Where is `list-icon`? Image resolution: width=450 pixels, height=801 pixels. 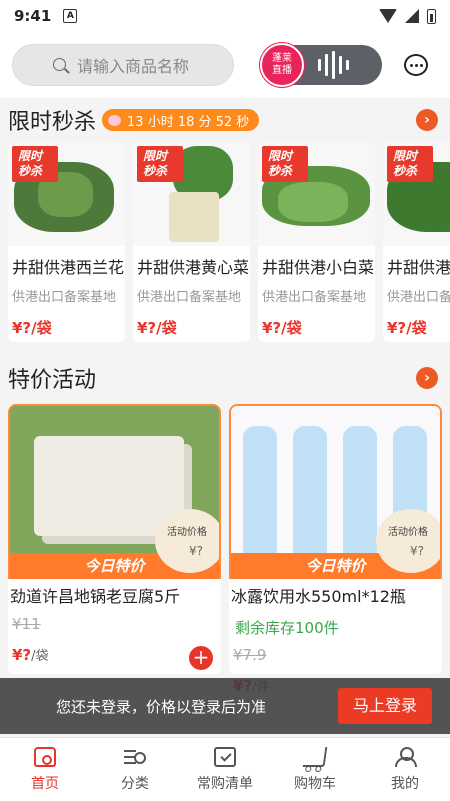 list-icon is located at coordinates (225, 756).